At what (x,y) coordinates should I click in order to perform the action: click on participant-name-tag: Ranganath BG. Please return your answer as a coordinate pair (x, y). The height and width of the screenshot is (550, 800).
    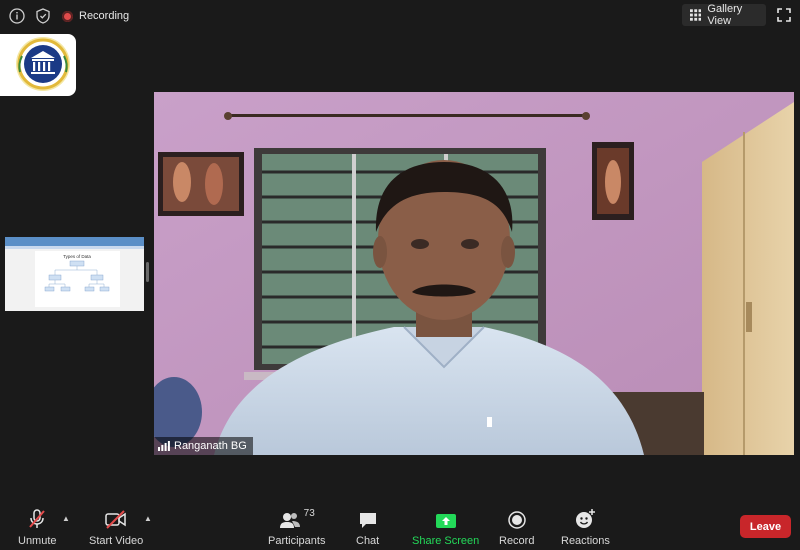
    Looking at the image, I should click on (203, 446).